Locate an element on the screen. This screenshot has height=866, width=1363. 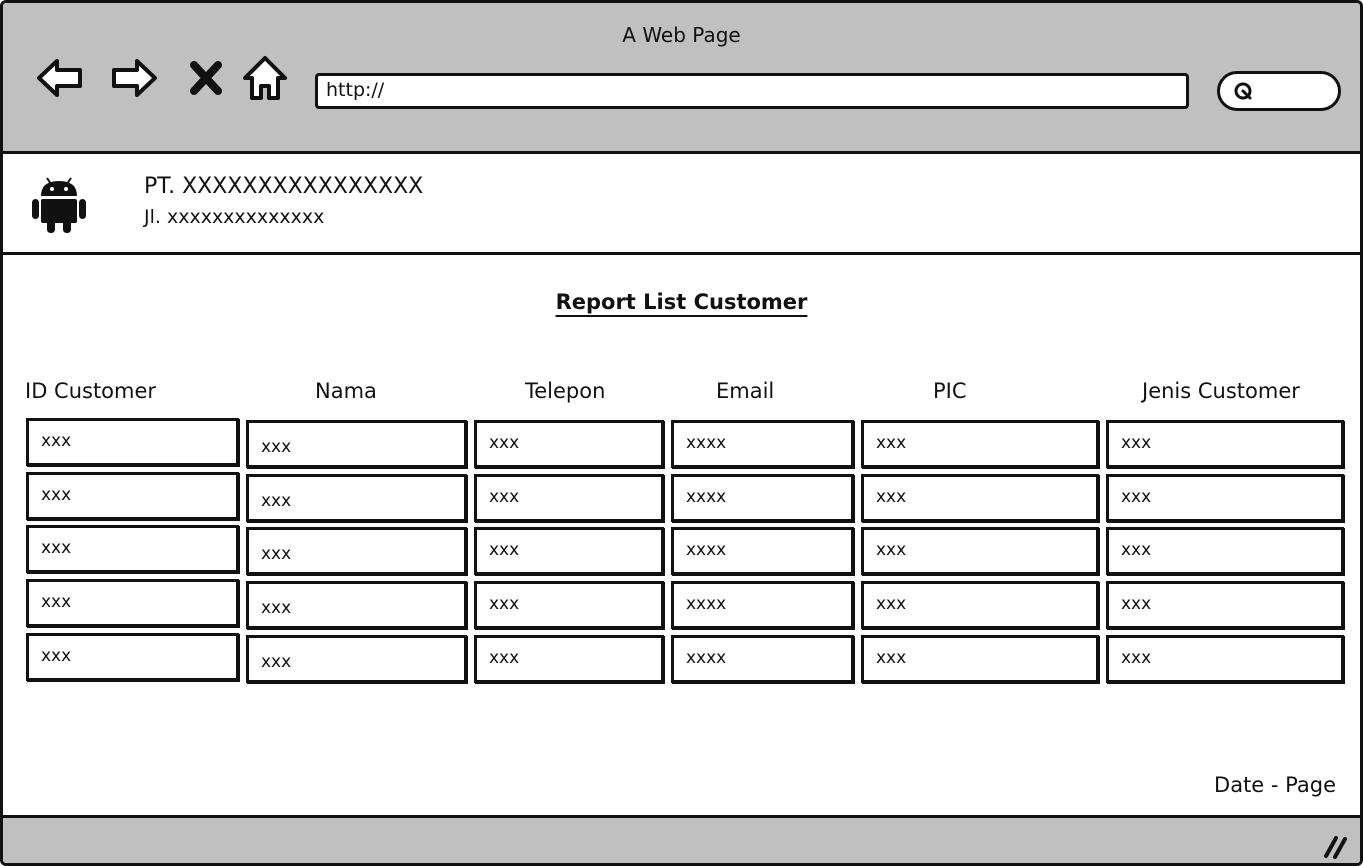
company-name: PT. XXXXXXXXXXXXXXXX is located at coordinates (284, 186).